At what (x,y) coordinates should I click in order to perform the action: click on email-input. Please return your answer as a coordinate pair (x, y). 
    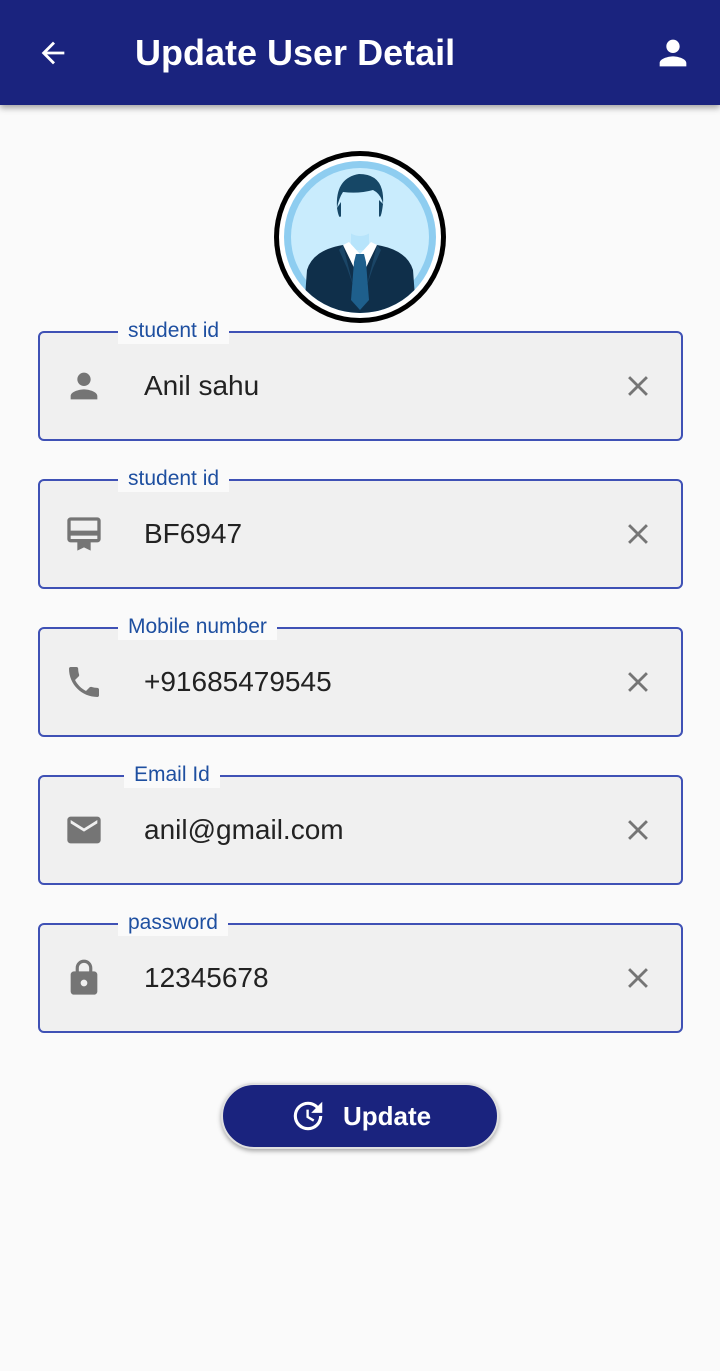
    Looking at the image, I should click on (364, 830).